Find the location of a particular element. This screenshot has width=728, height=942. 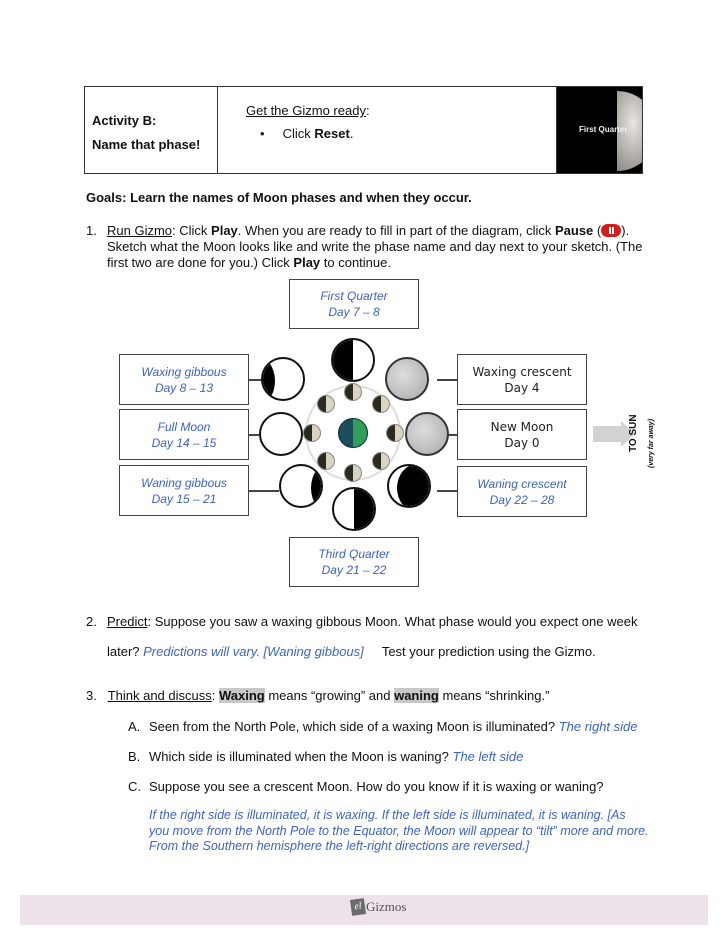

q1-text: to continue. is located at coordinates (355, 262).